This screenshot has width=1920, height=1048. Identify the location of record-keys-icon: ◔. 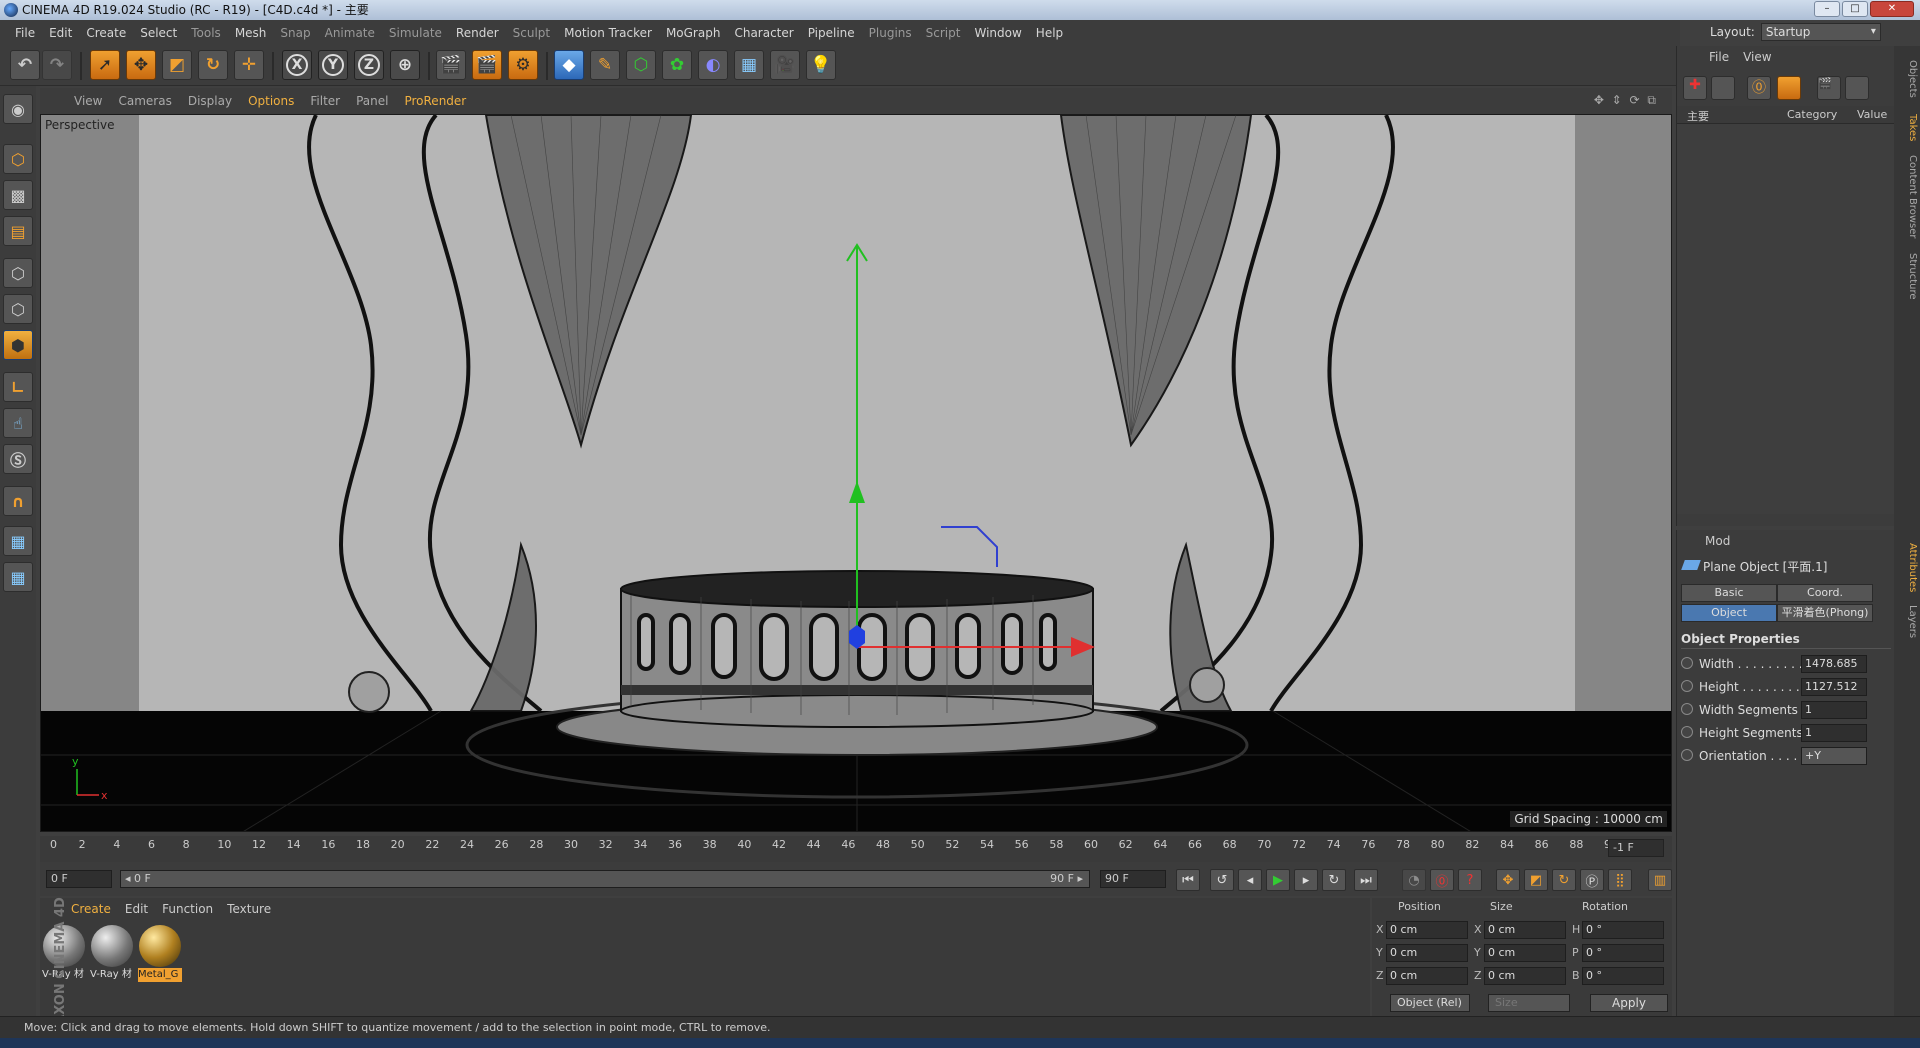
(1414, 880).